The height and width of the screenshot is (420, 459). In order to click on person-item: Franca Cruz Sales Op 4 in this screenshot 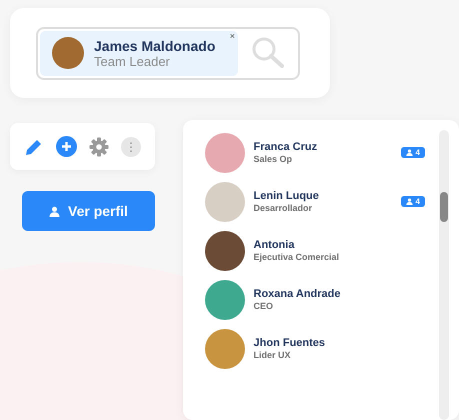, I will do `click(321, 152)`.